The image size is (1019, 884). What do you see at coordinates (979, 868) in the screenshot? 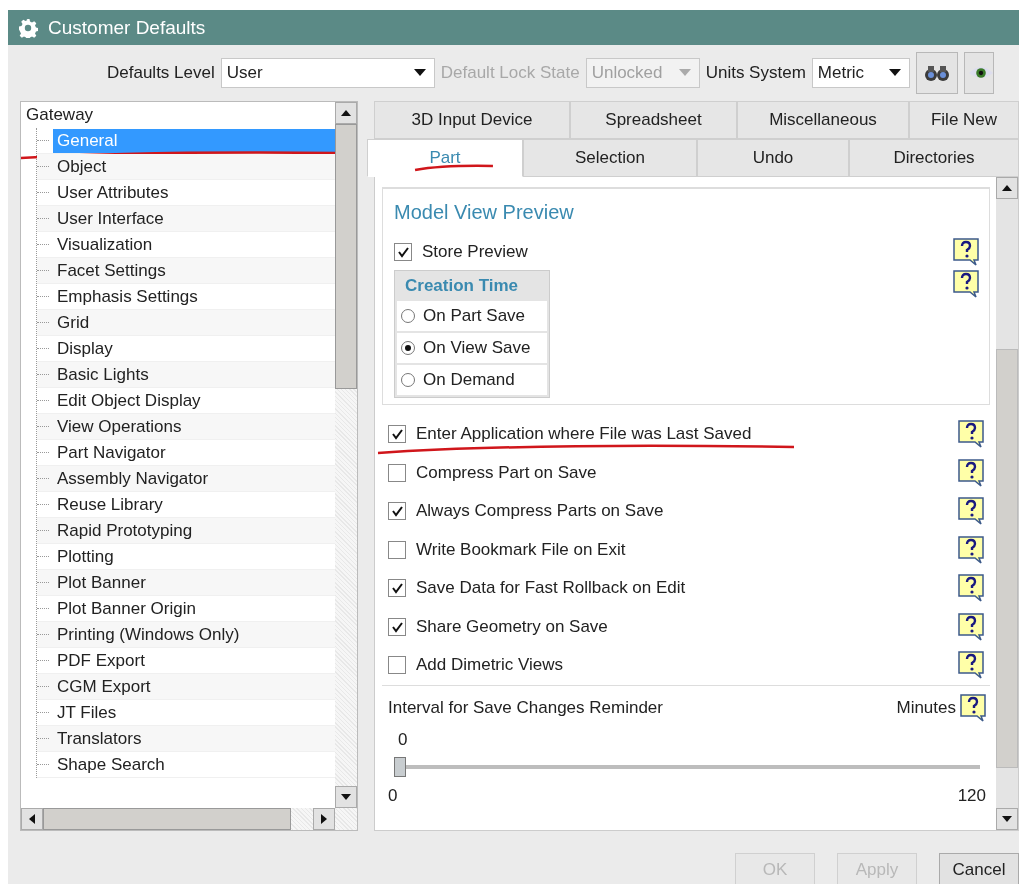
I see `dialog-button: Cancel` at bounding box center [979, 868].